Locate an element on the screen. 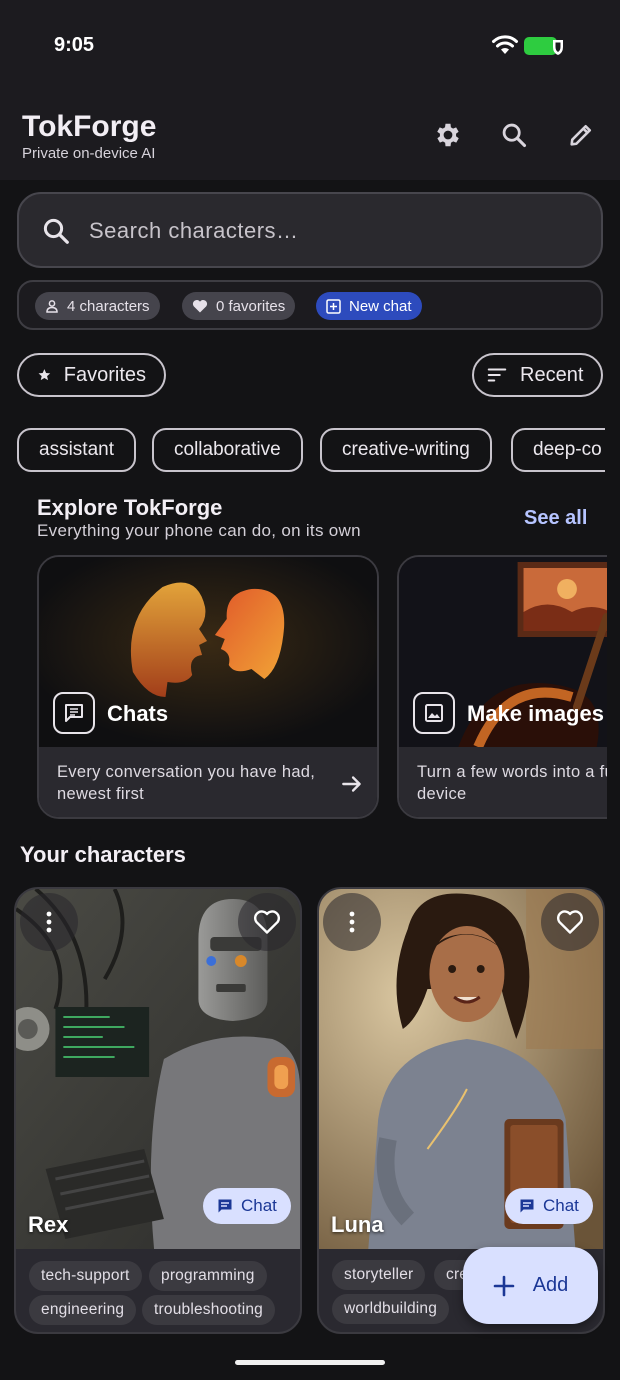 Image resolution: width=620 pixels, height=1380 pixels. sort-button: Recent is located at coordinates (537, 375).